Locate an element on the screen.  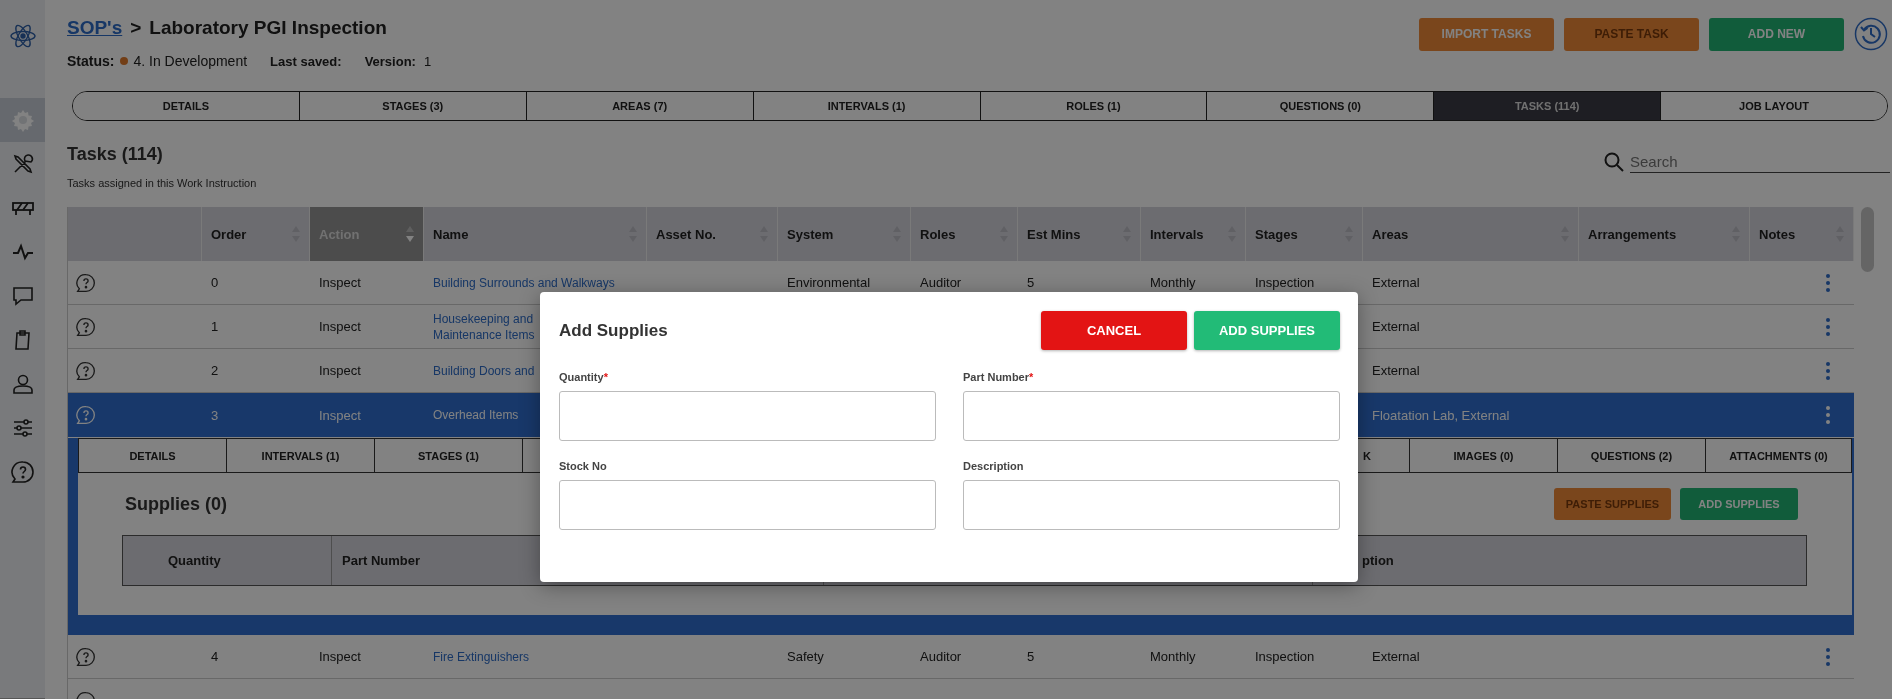
column-header: Name is located at coordinates (535, 234).